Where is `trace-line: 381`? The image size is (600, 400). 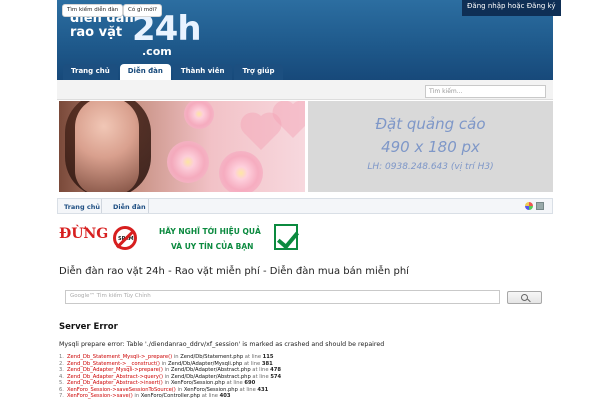 trace-line: 381 is located at coordinates (267, 363).